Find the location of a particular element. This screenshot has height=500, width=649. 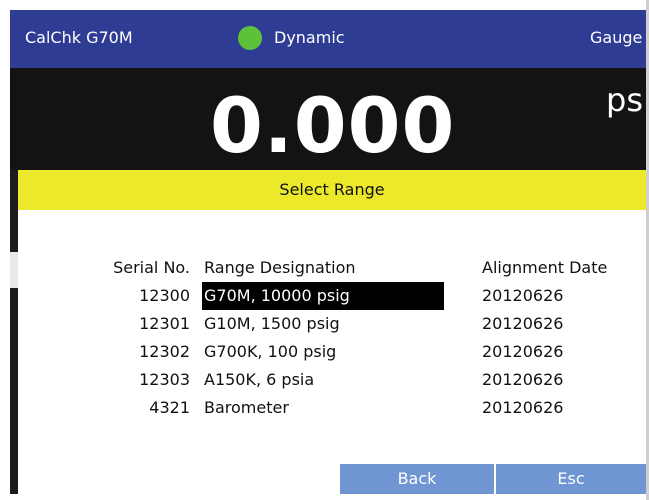

background-panel-edge is located at coordinates (14, 332).